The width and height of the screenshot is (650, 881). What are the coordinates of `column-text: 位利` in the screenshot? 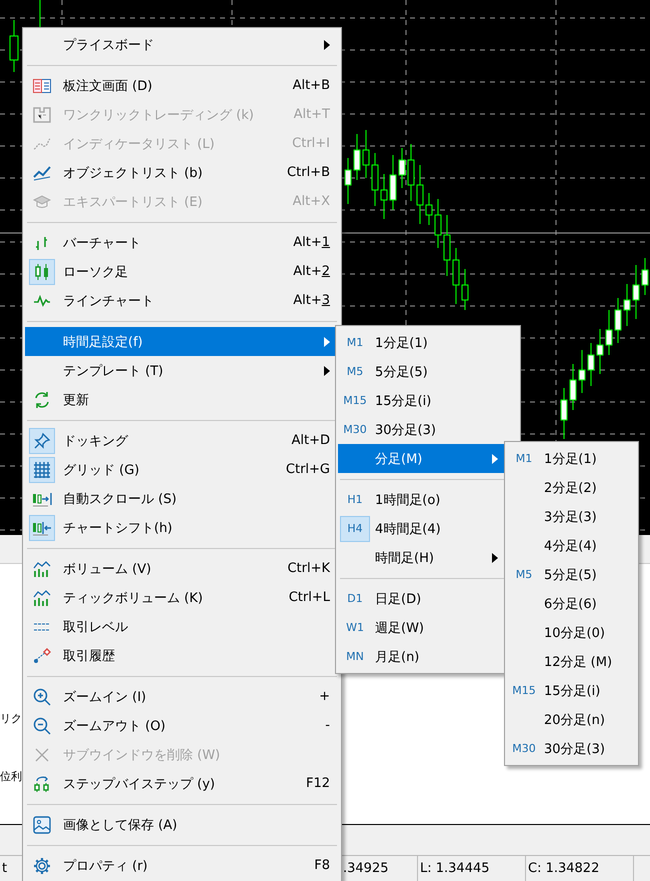 It's located at (11, 777).